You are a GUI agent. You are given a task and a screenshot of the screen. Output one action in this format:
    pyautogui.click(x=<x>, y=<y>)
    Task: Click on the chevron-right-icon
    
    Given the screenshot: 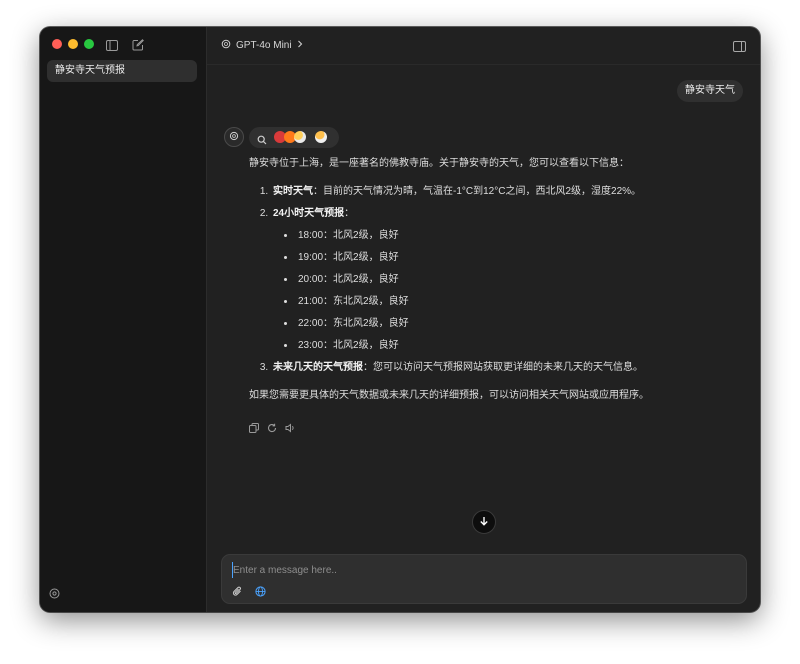 What is the action you would take?
    pyautogui.click(x=300, y=45)
    